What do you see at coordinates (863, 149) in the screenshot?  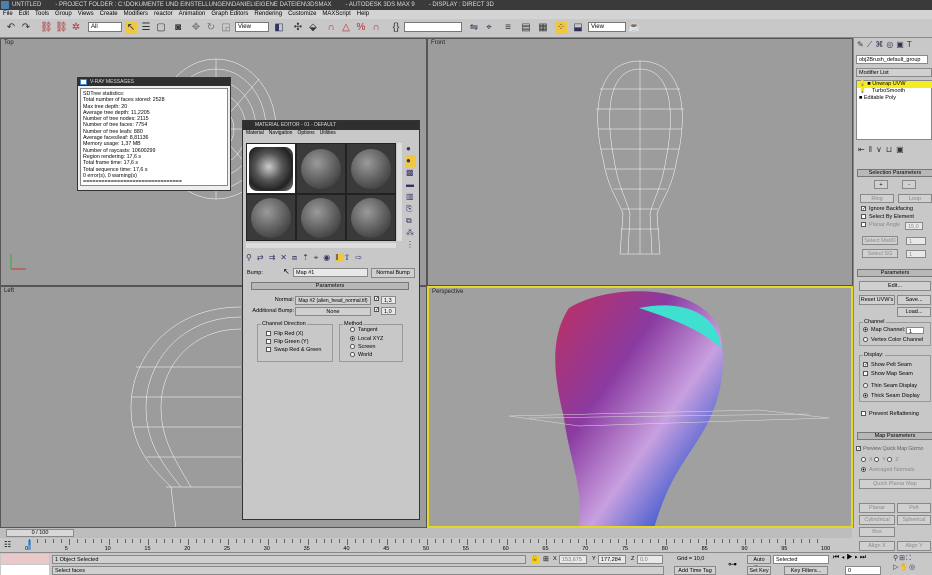 I see `pin-stack-icon: ⇤` at bounding box center [863, 149].